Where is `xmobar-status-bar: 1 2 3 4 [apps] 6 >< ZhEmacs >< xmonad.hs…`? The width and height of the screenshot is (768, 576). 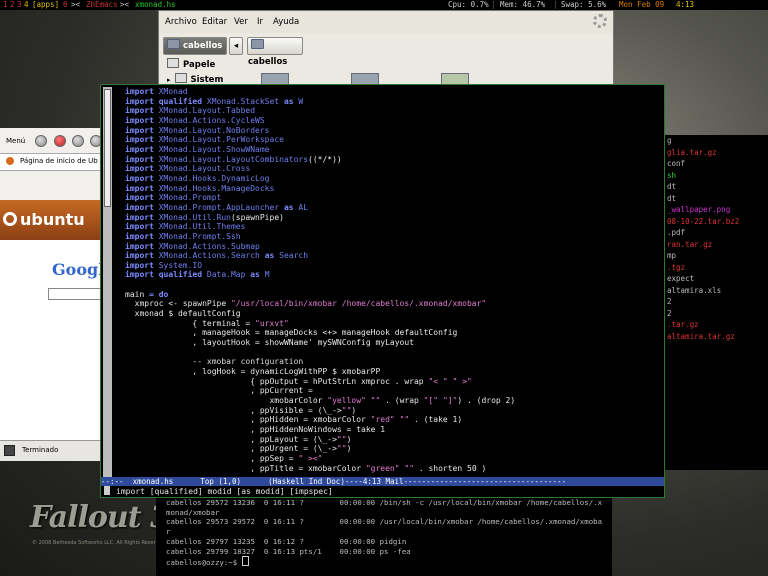 xmobar-status-bar: 1 2 3 4 [apps] 6 >< ZhEmacs >< xmonad.hs… is located at coordinates (384, 5).